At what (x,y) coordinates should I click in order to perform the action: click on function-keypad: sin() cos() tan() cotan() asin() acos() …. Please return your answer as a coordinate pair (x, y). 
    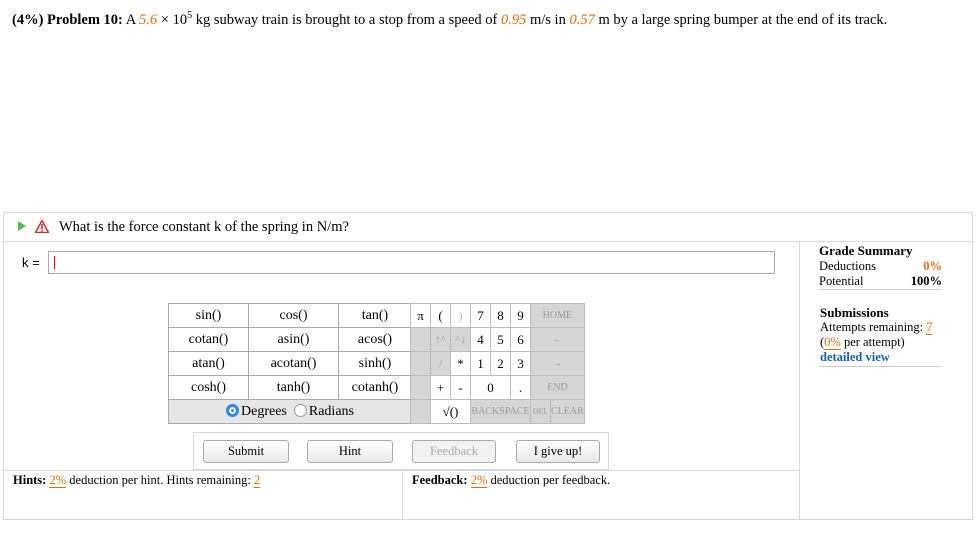
    Looking at the image, I should click on (290, 363).